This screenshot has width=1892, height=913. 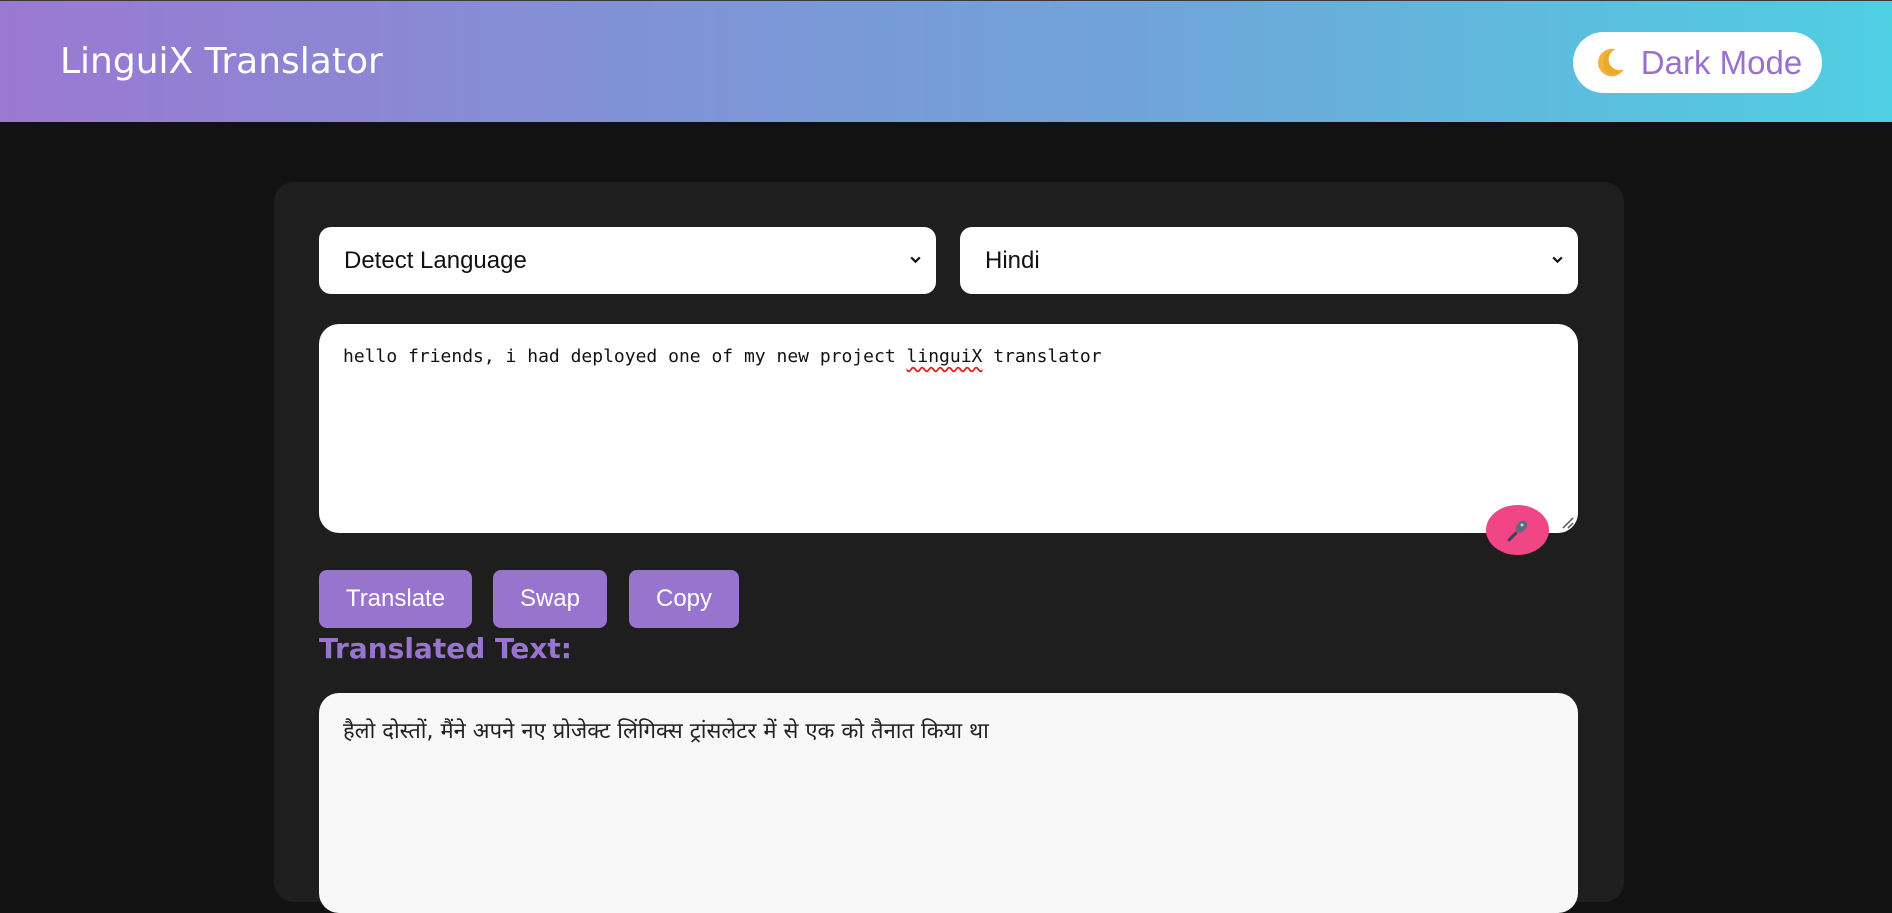 I want to click on dark-mode-toggle-button: Dark Mode, so click(x=1697, y=62).